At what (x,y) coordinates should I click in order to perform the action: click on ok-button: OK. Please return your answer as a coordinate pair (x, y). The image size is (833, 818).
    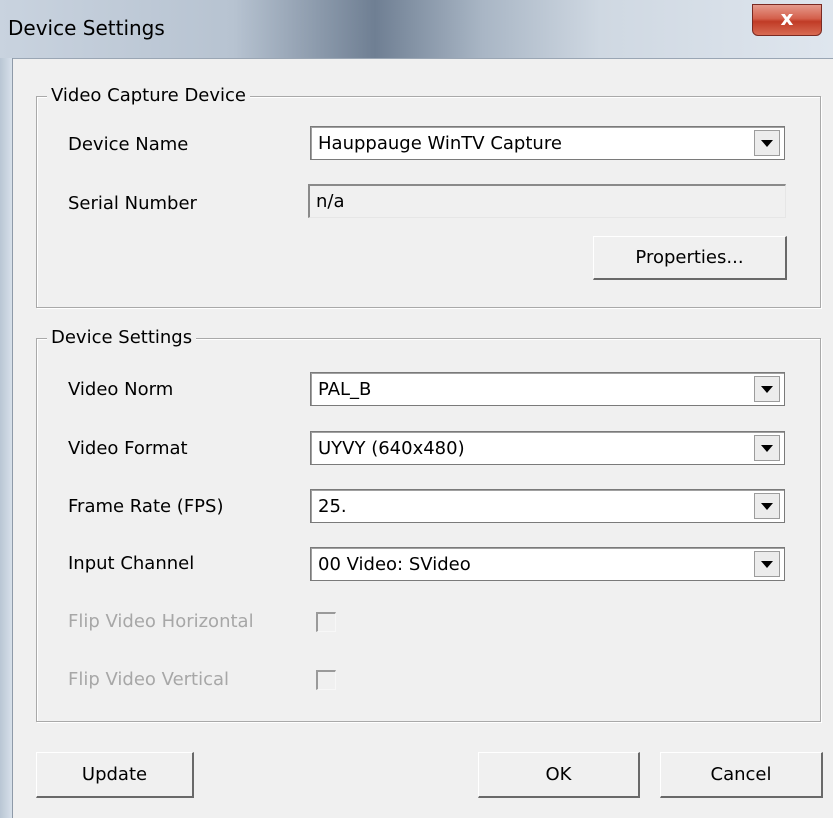
    Looking at the image, I should click on (559, 775).